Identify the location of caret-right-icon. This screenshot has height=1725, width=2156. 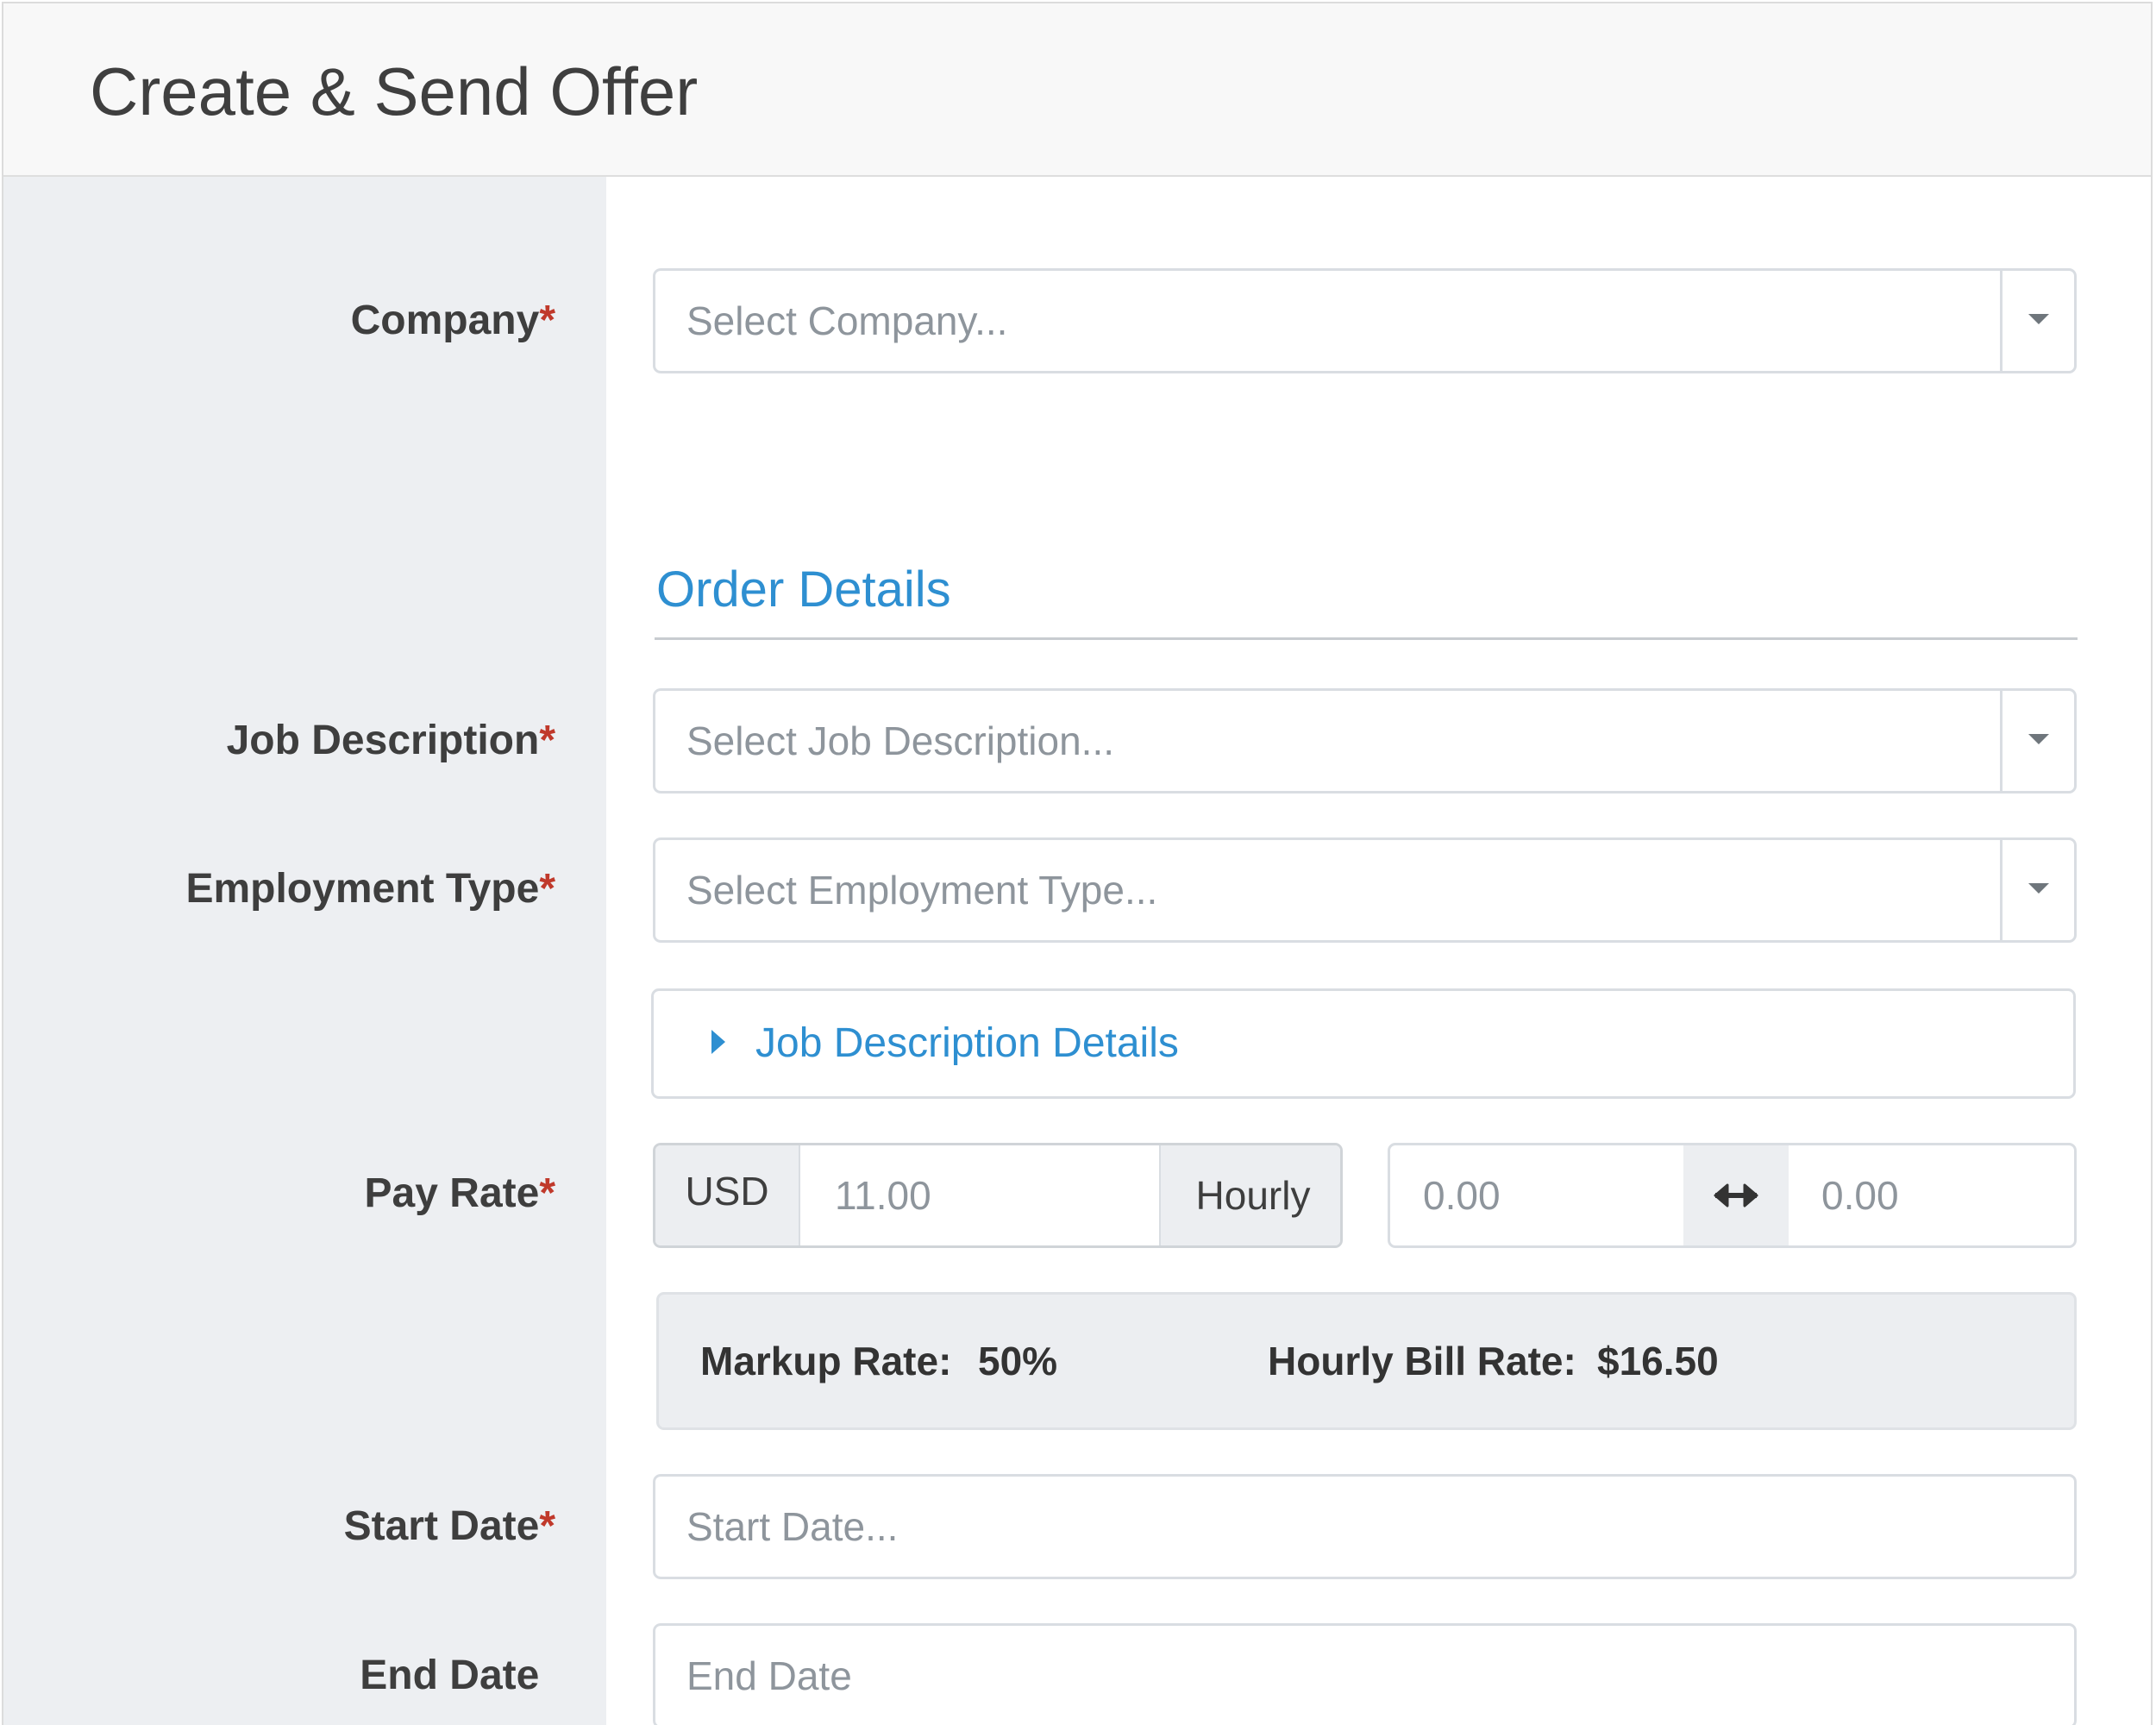
(718, 1042).